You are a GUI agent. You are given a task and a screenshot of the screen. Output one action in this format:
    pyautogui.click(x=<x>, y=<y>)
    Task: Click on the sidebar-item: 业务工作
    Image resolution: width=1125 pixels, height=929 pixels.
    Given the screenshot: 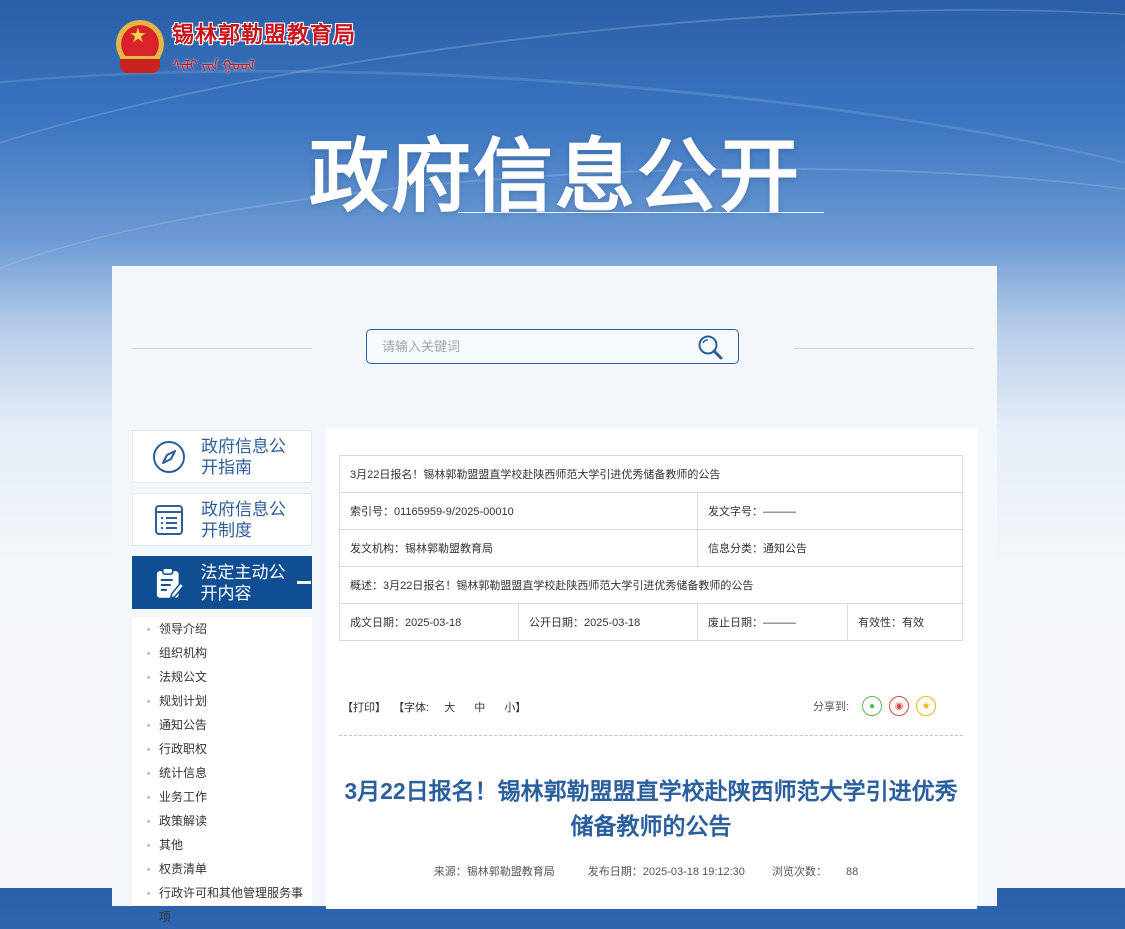 What is the action you would take?
    pyautogui.click(x=222, y=797)
    